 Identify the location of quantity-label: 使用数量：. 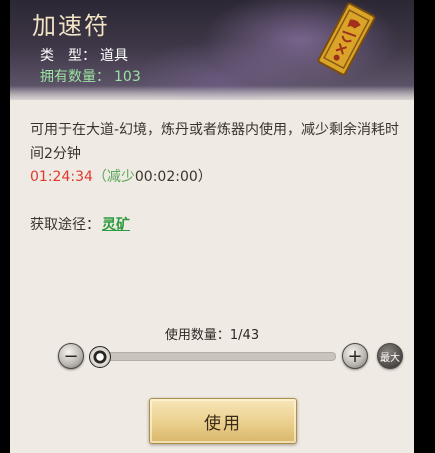
(197, 335).